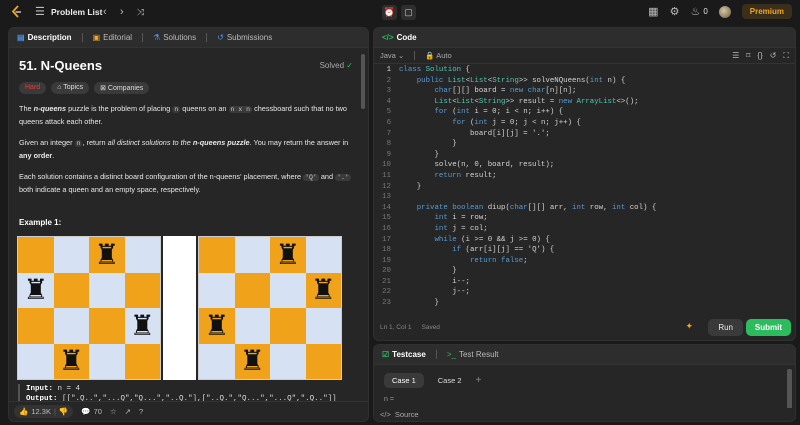 The image size is (800, 425). What do you see at coordinates (473, 354) in the screenshot?
I see `tab-test-result: >_ Test Result` at bounding box center [473, 354].